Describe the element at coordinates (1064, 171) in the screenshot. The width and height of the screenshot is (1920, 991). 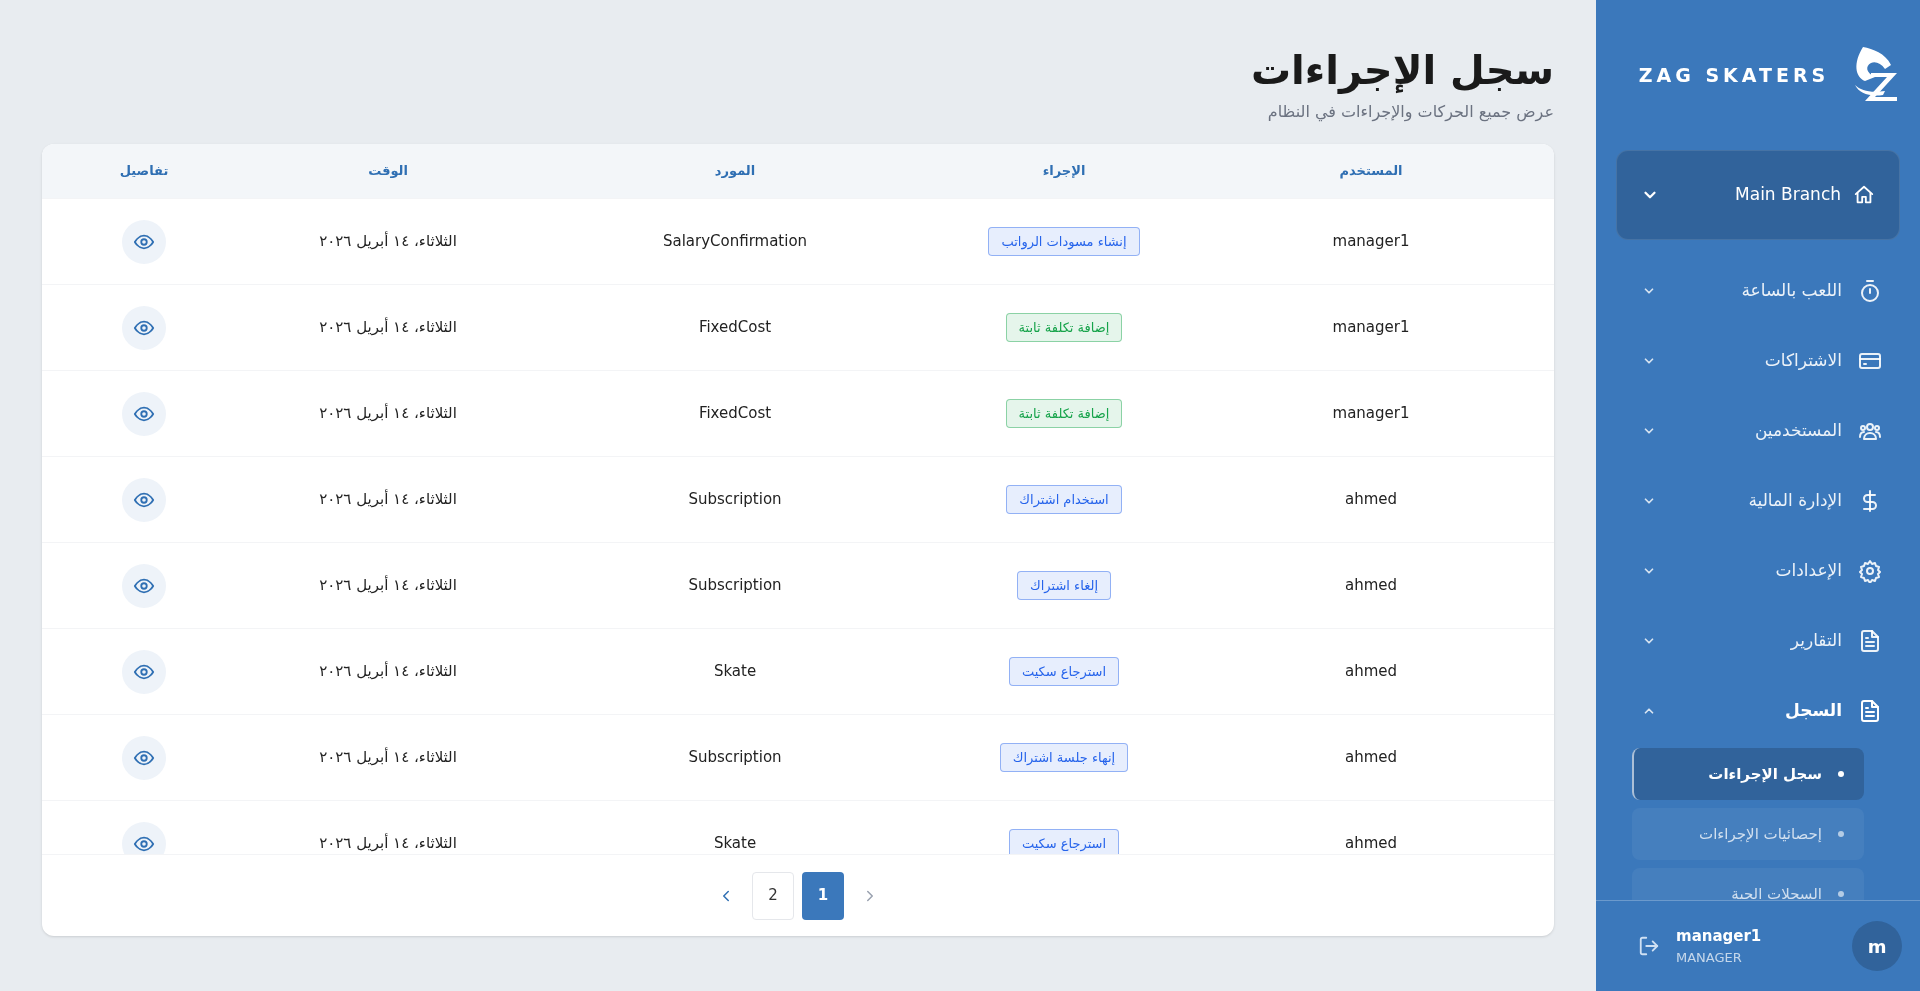
I see `column-header: الإجراء` at that location.